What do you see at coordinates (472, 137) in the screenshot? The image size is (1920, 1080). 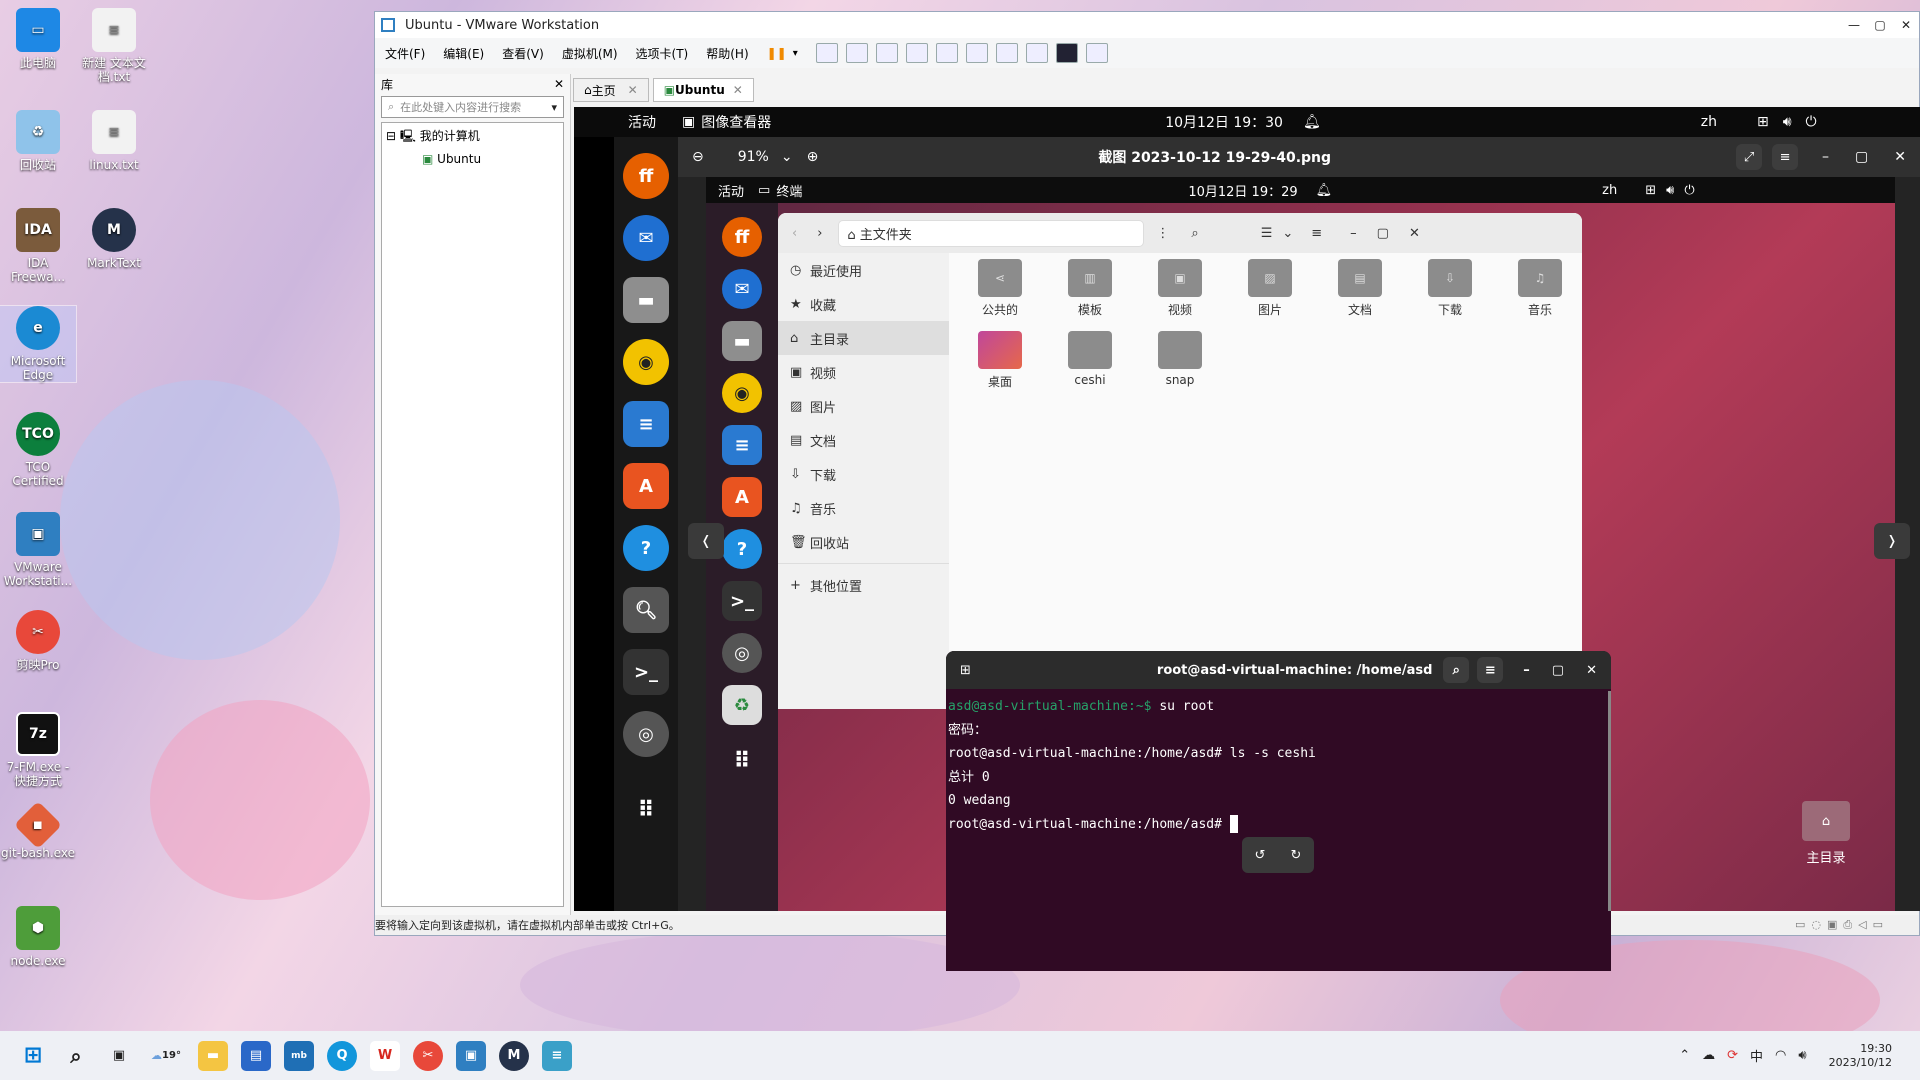 I see `tree-item-my-computer: ⊟ 🖳 我的计算机` at bounding box center [472, 137].